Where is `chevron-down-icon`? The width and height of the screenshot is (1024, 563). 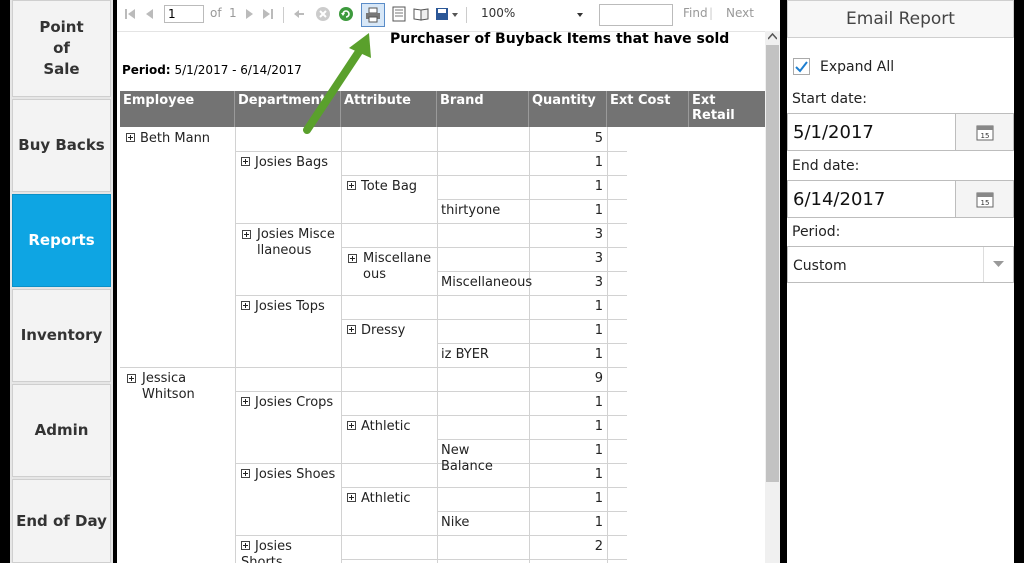
chevron-down-icon is located at coordinates (998, 264).